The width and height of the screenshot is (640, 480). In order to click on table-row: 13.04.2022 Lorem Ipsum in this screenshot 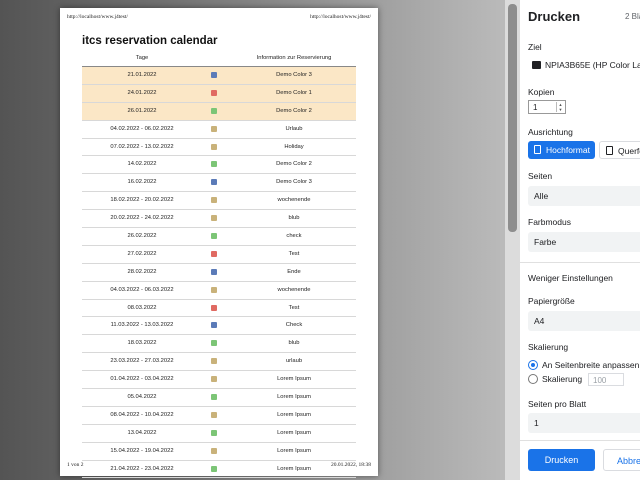, I will do `click(219, 434)`.